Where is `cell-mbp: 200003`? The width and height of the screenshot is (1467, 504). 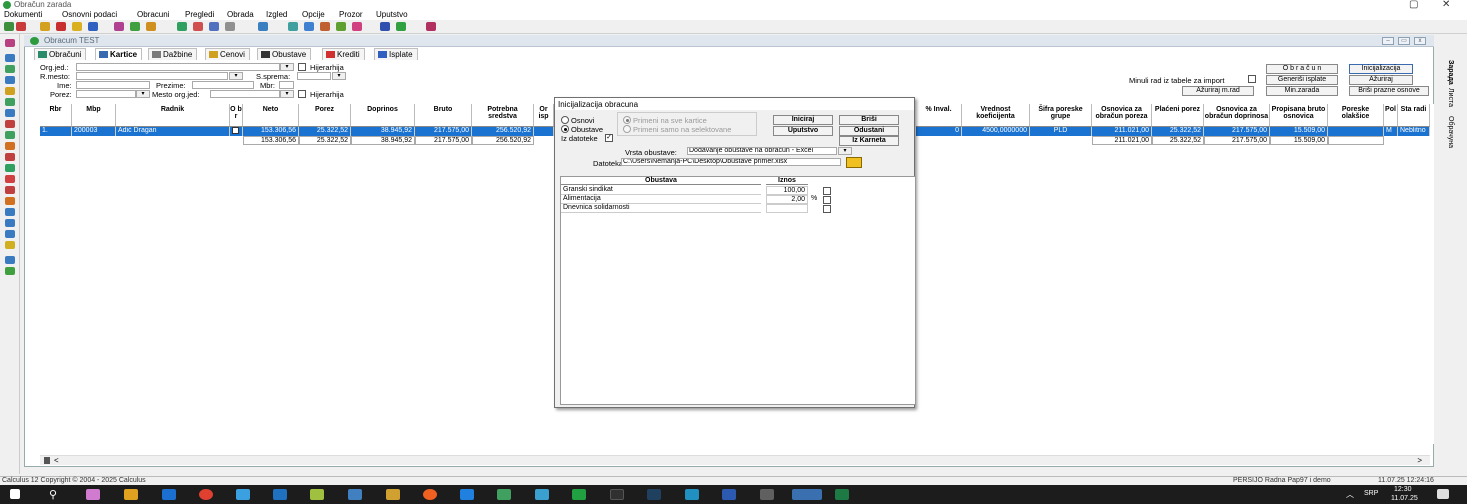
cell-mbp: 200003 is located at coordinates (94, 131).